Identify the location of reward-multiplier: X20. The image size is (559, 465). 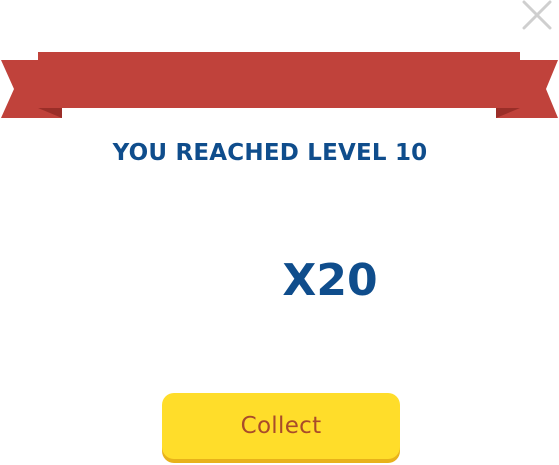
(330, 280).